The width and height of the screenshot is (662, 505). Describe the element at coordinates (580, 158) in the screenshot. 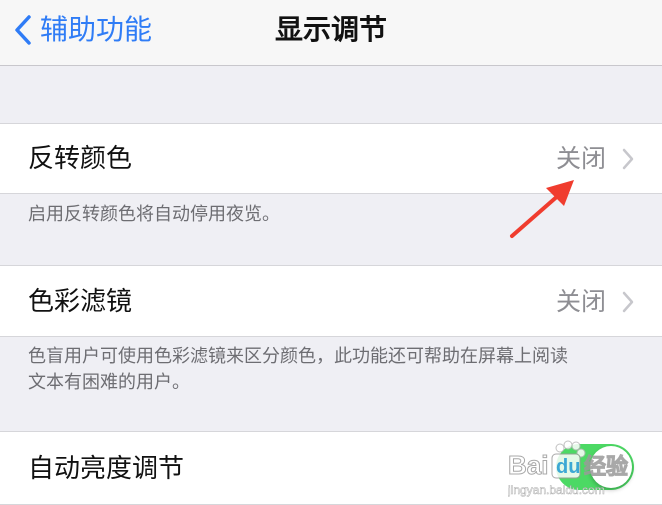

I see `invert-colors-value: 关闭` at that location.